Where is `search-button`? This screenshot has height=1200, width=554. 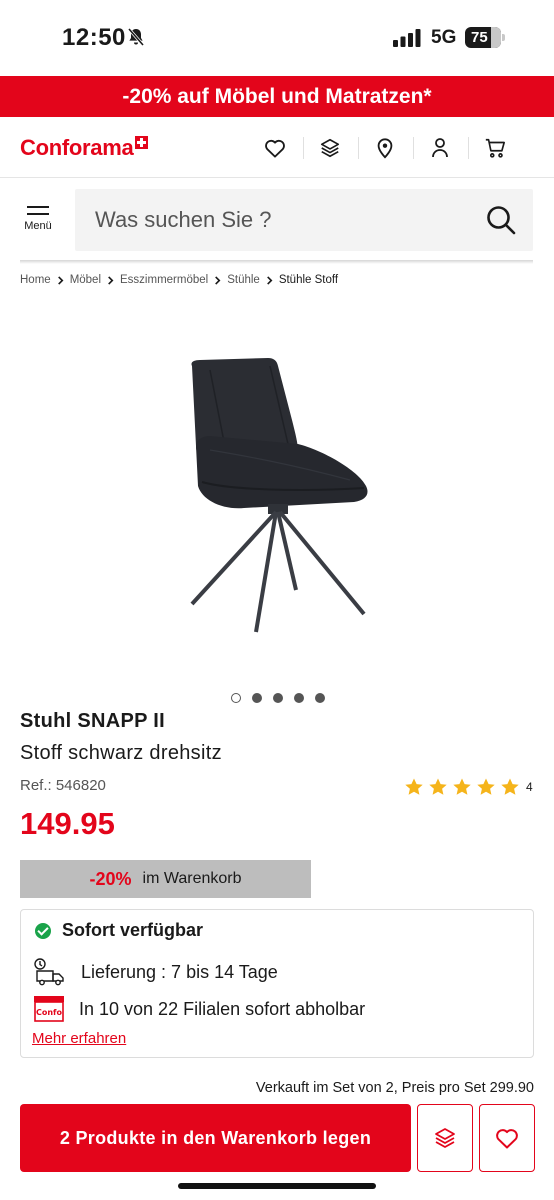 search-button is located at coordinates (501, 220).